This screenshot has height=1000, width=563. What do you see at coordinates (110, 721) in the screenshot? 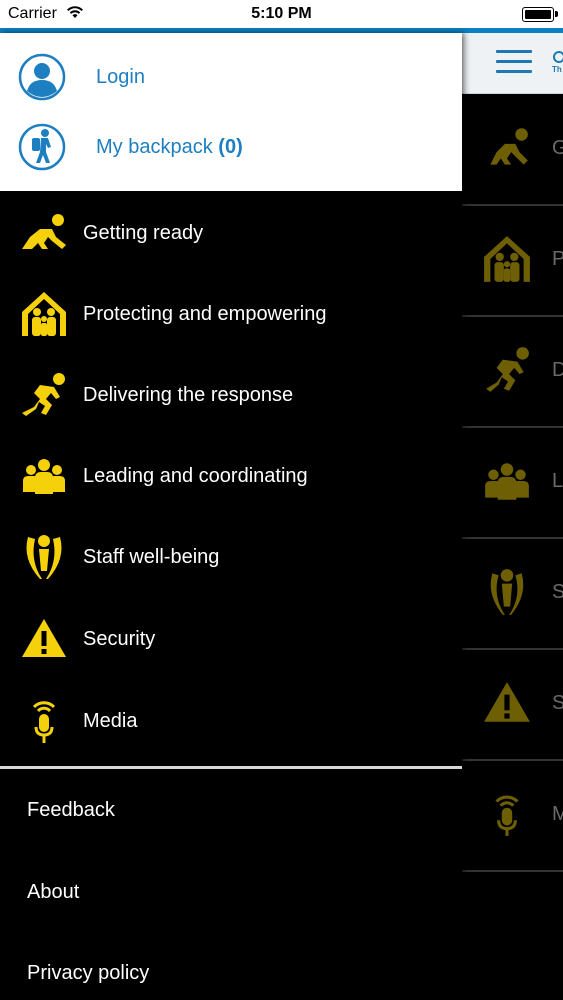
I see `menu-item-label: Media` at bounding box center [110, 721].